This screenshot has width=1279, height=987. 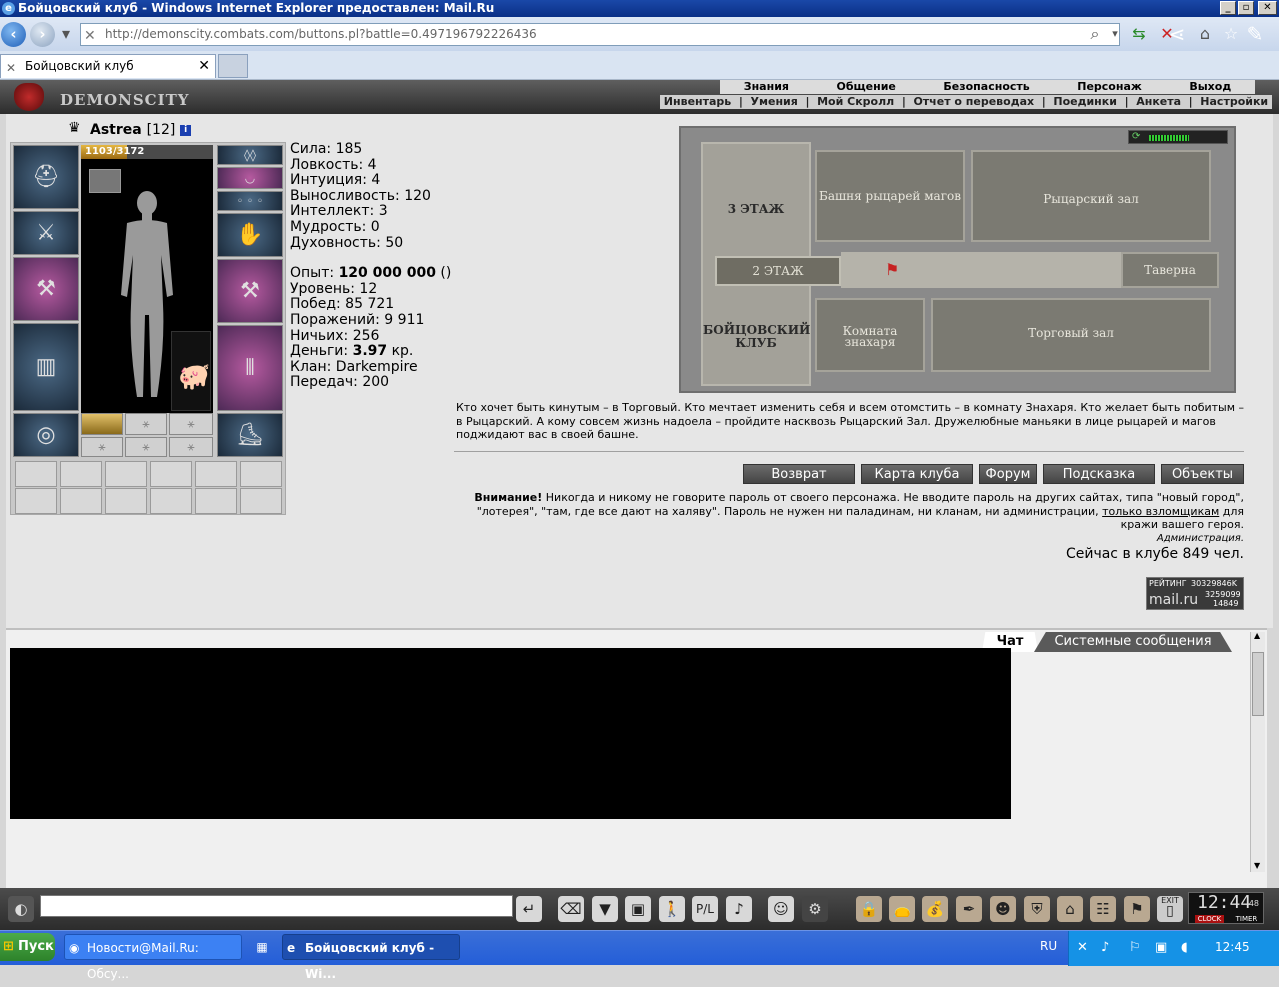 What do you see at coordinates (1170, 909) in the screenshot?
I see `exit-button: EXIT ▯` at bounding box center [1170, 909].